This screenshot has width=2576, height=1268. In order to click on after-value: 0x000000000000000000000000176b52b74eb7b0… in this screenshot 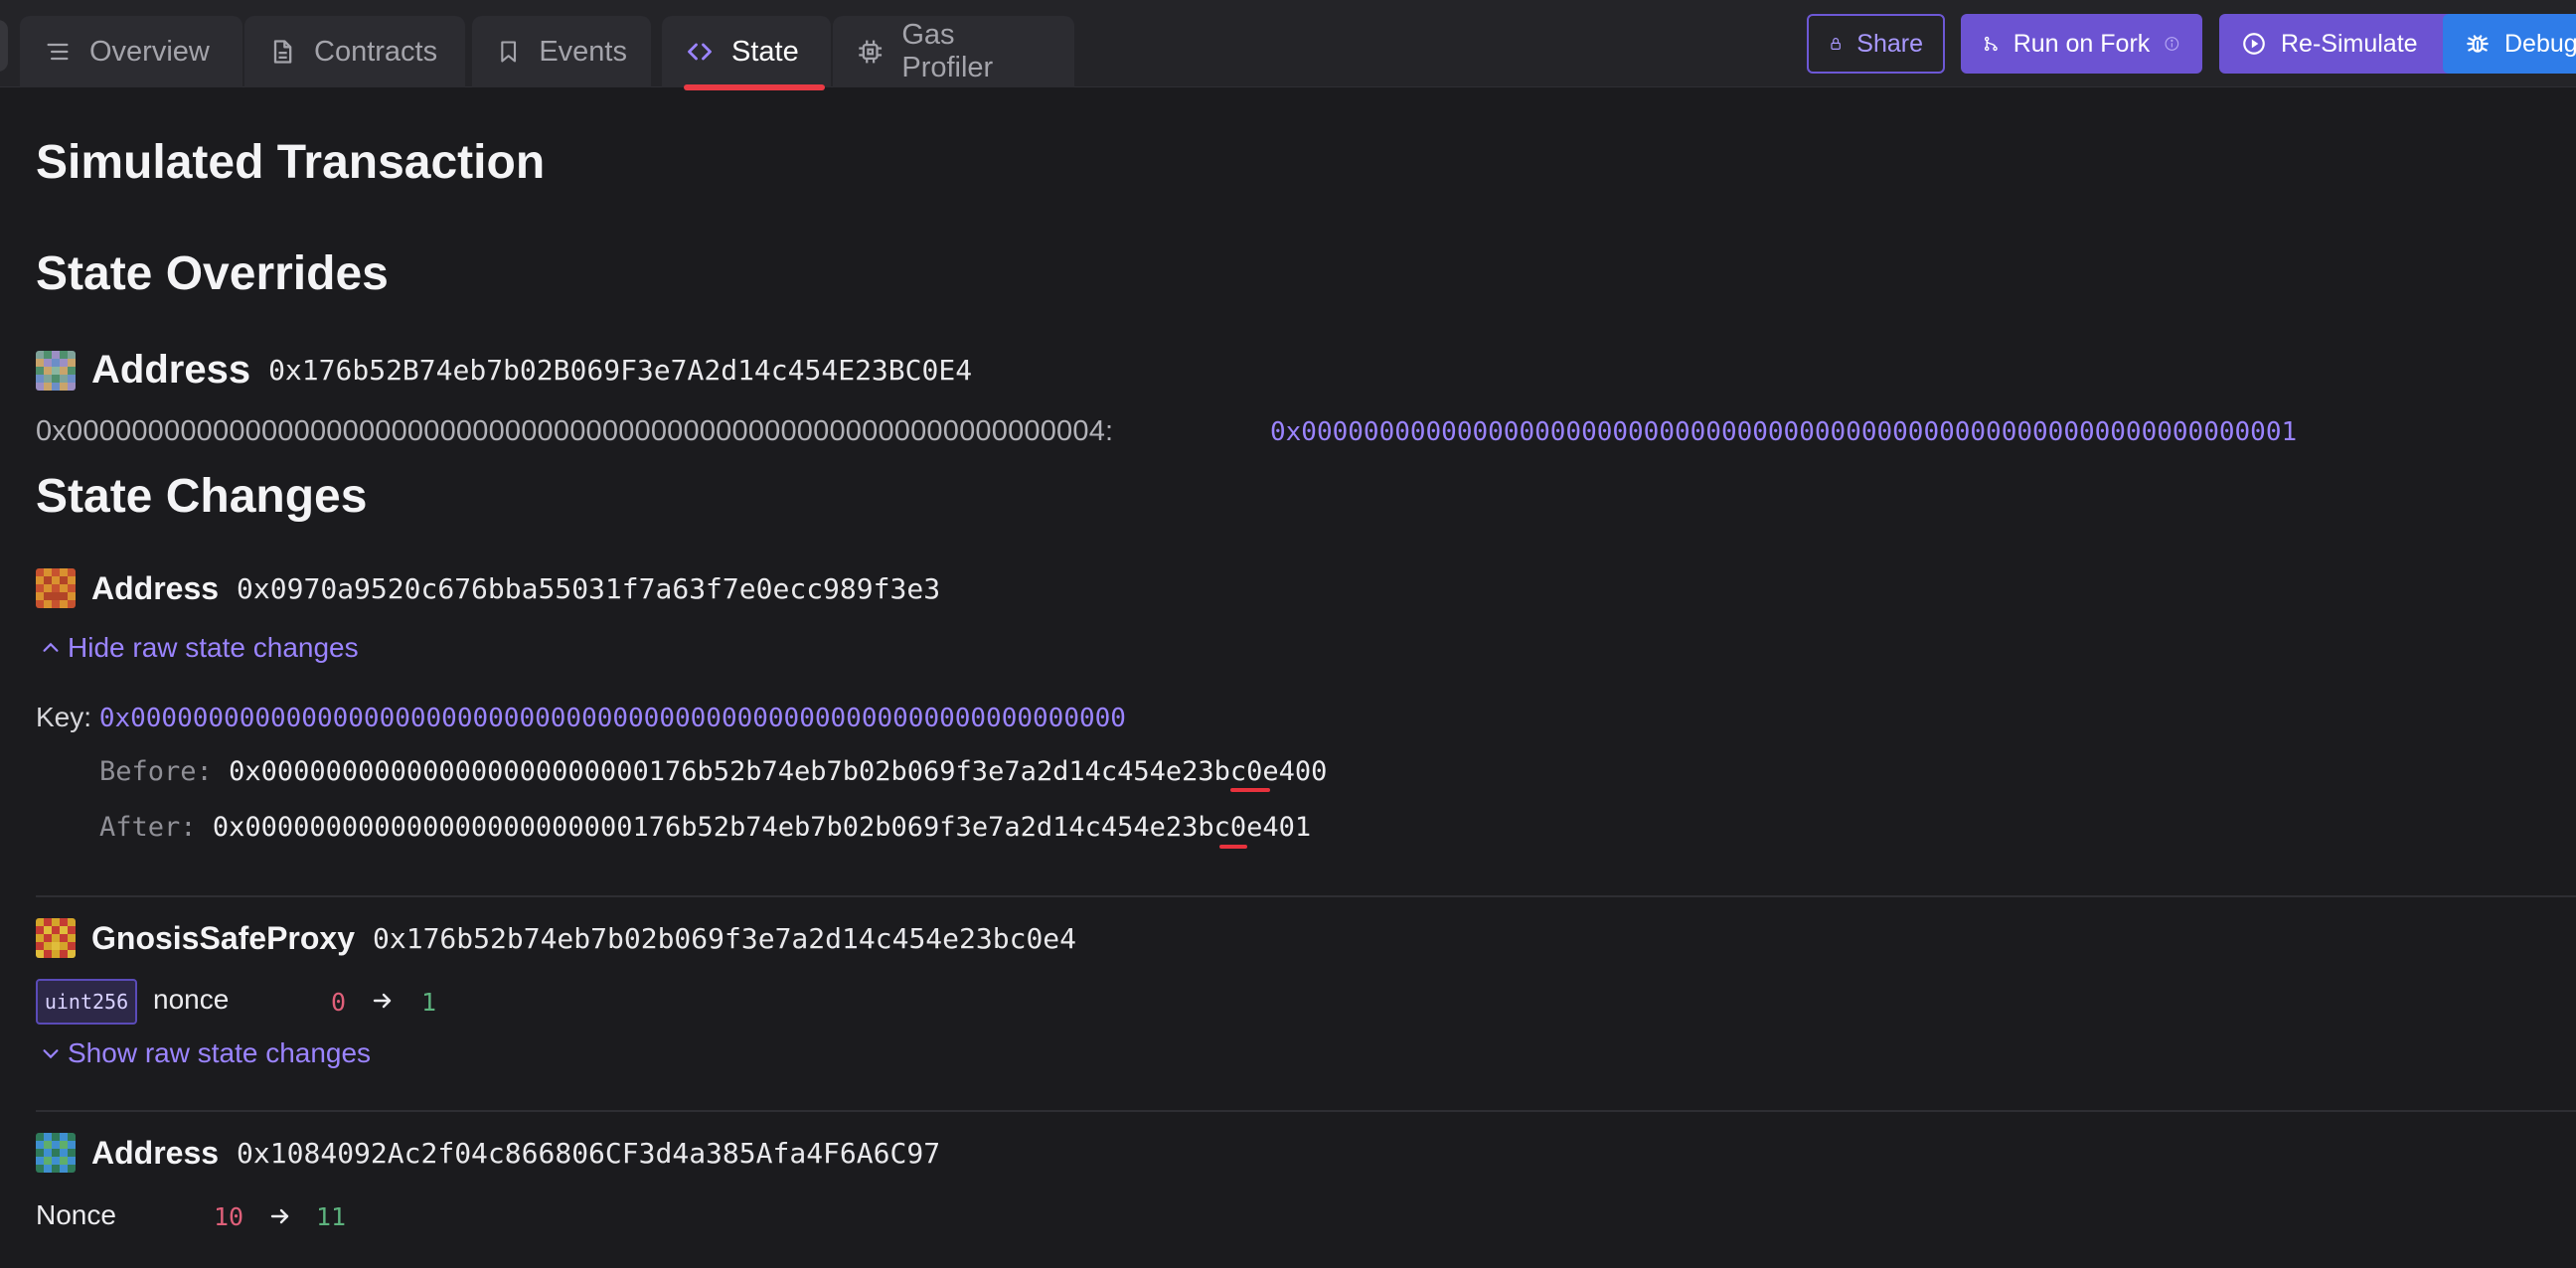, I will do `click(762, 827)`.